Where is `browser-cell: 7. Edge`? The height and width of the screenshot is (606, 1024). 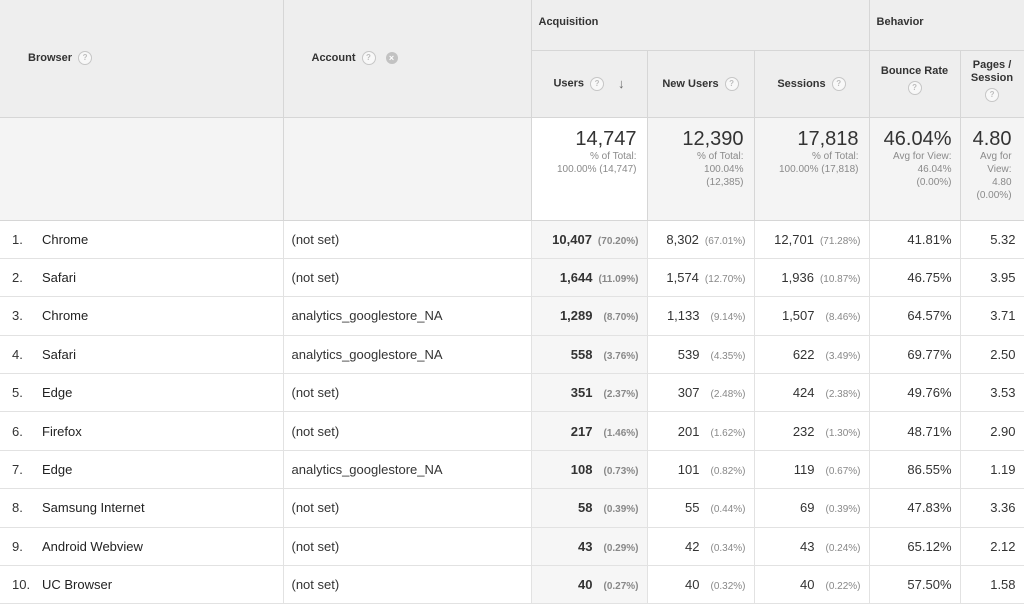
browser-cell: 7. Edge is located at coordinates (142, 470).